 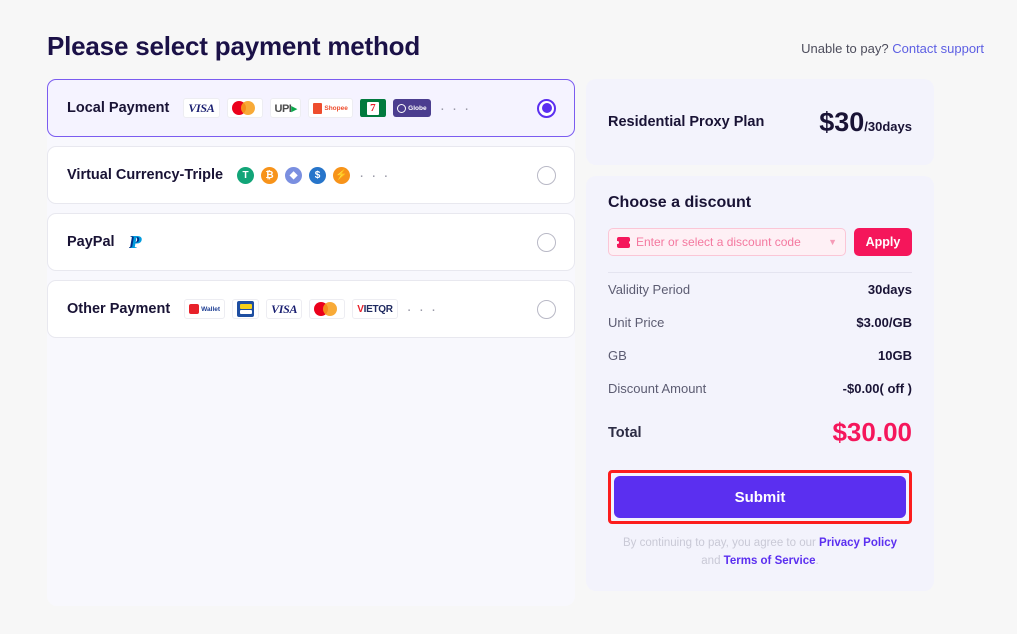 What do you see at coordinates (760, 322) in the screenshot?
I see `detail-row-unit-price: Unit Price $3.00/GB` at bounding box center [760, 322].